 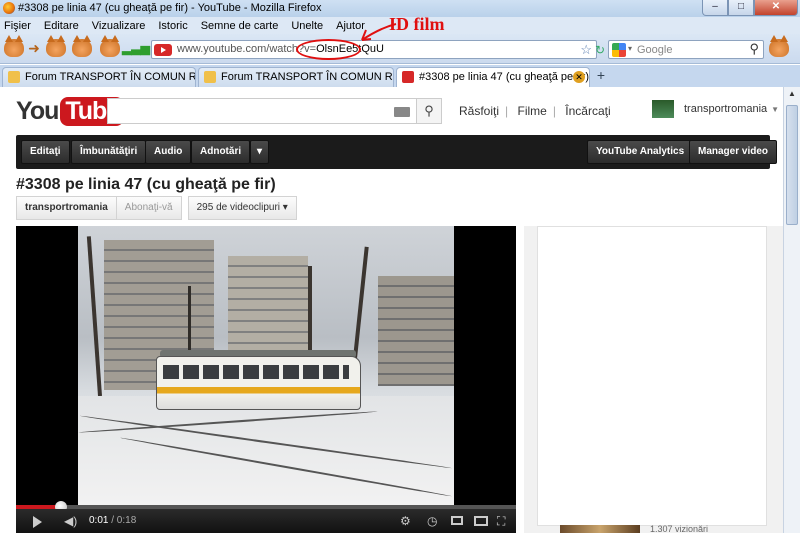 What do you see at coordinates (402, 112) in the screenshot?
I see `keyboard-icon` at bounding box center [402, 112].